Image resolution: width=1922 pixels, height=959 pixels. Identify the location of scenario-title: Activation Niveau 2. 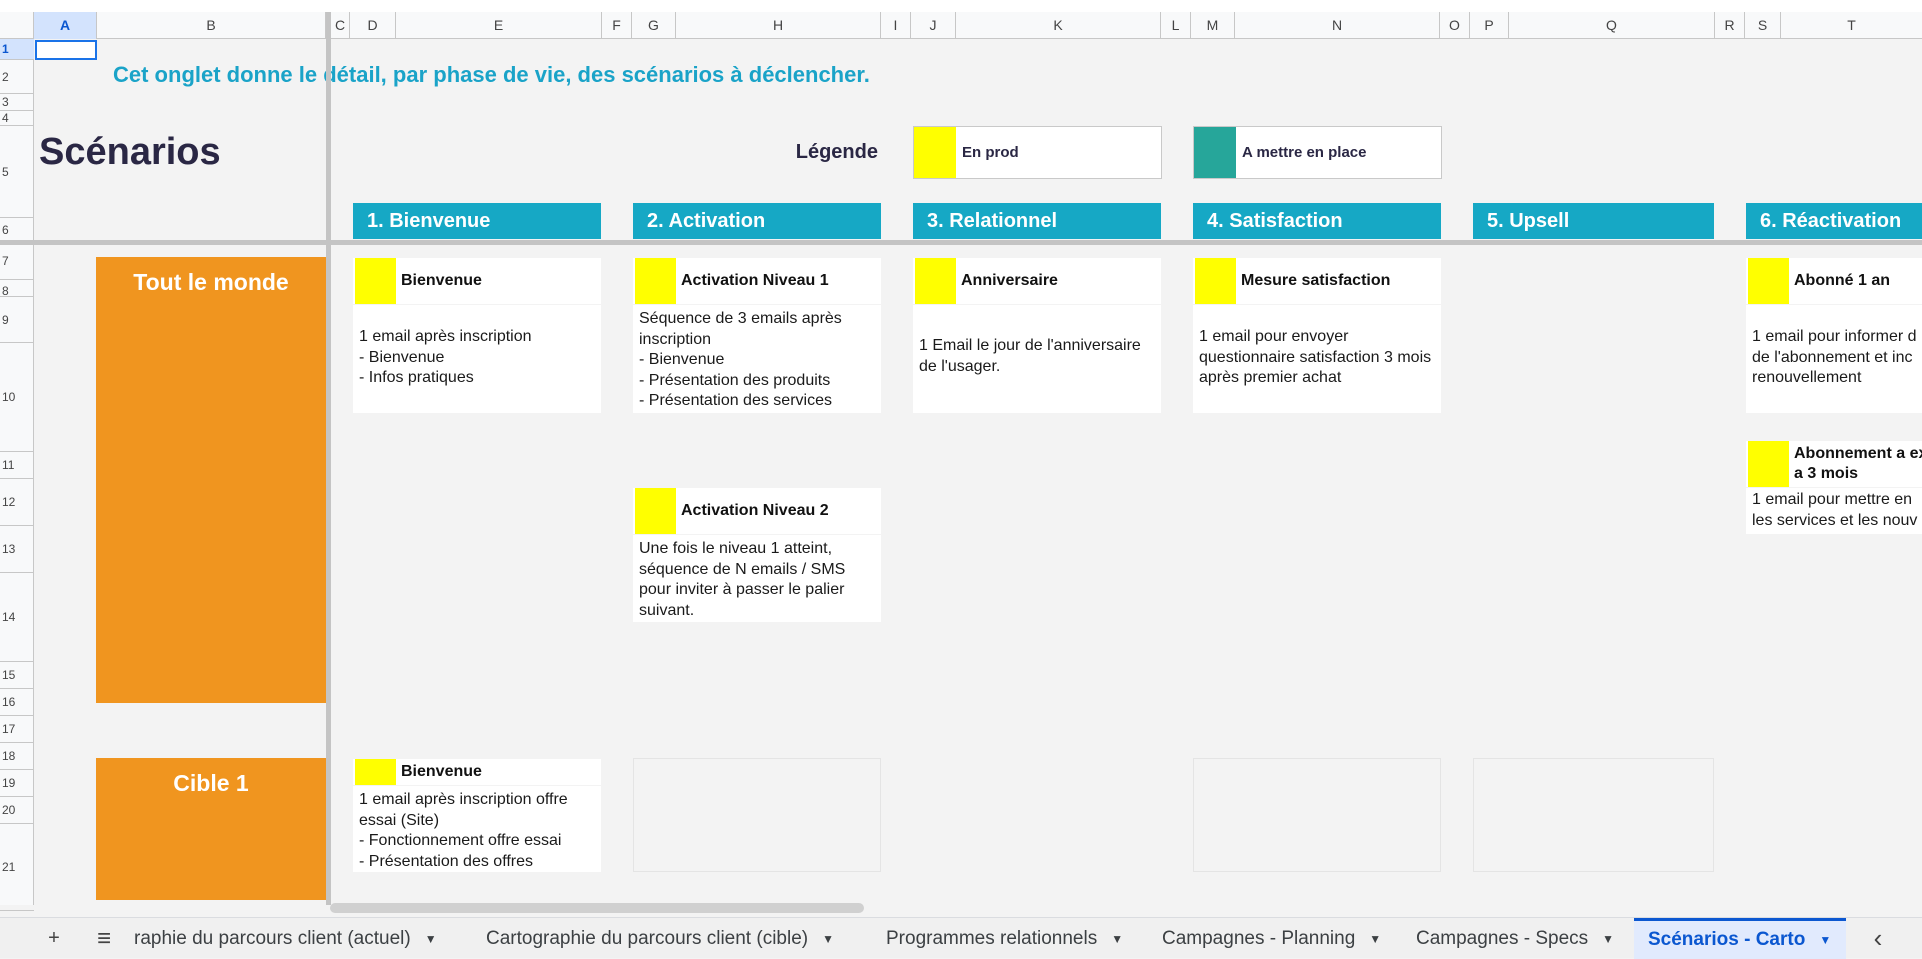
(755, 510).